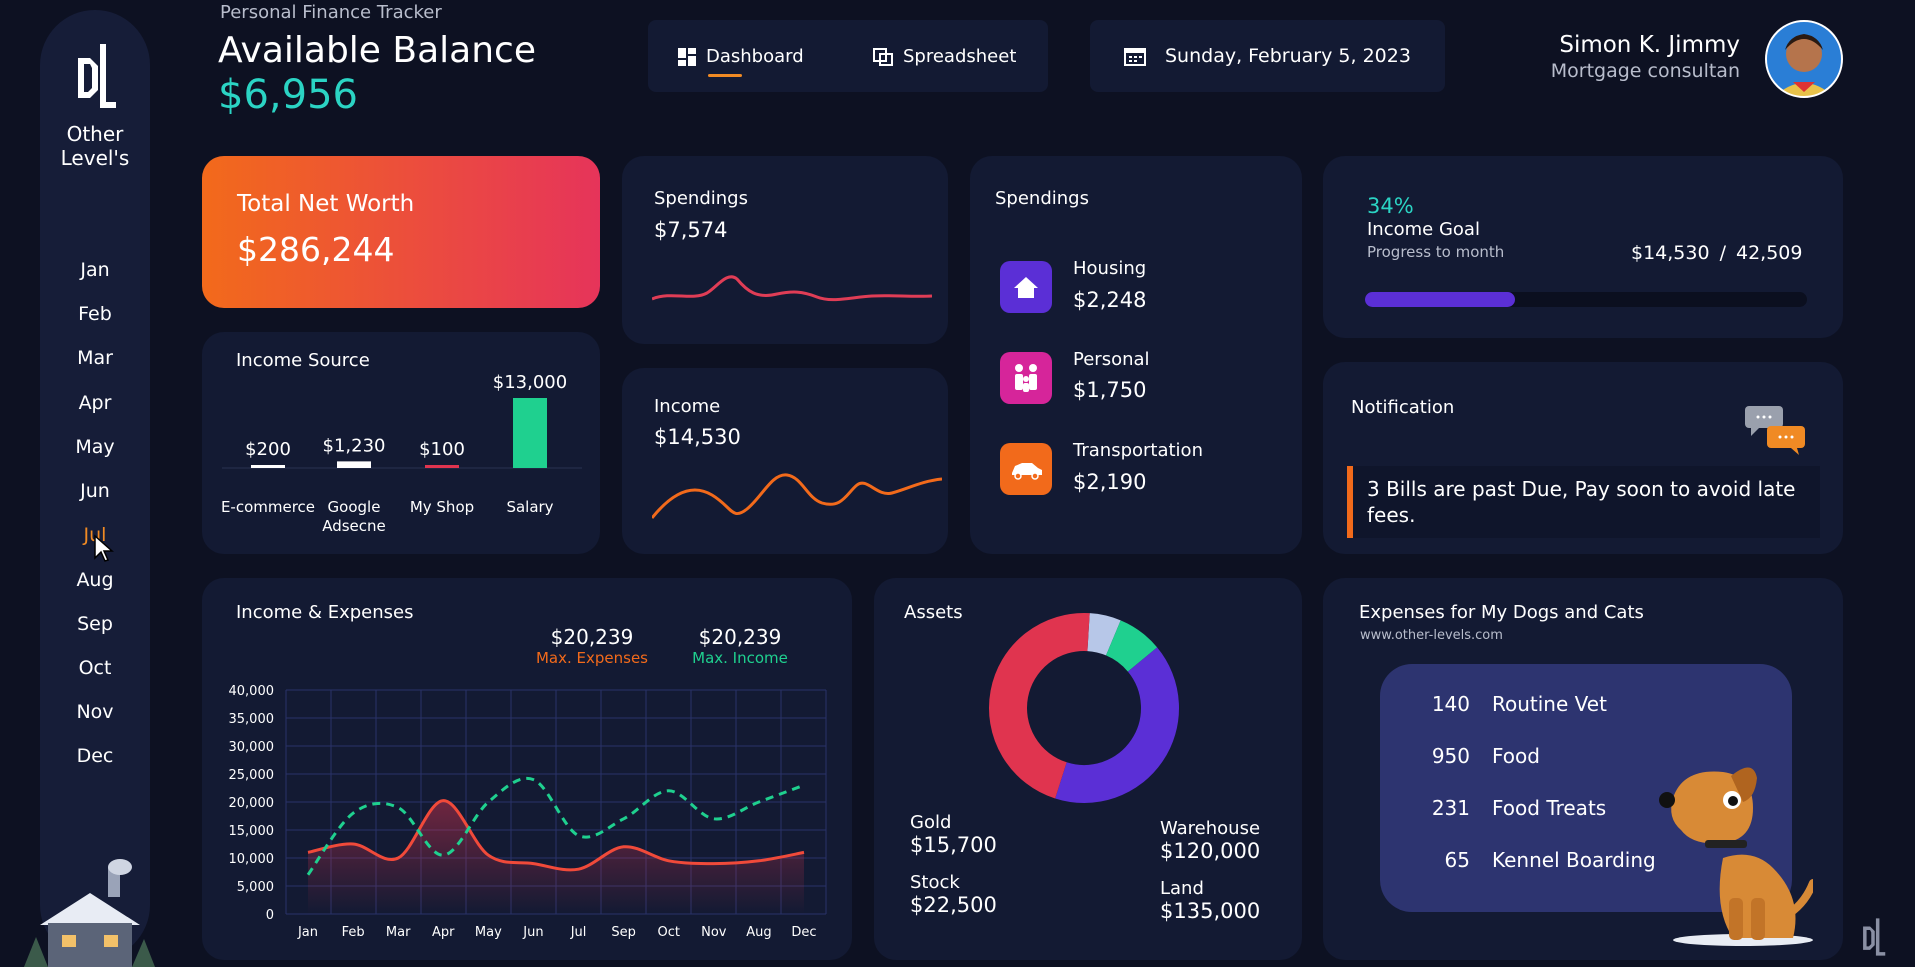  Describe the element at coordinates (1431, 635) in the screenshot. I see `pets-url: www.other-levels.com` at that location.